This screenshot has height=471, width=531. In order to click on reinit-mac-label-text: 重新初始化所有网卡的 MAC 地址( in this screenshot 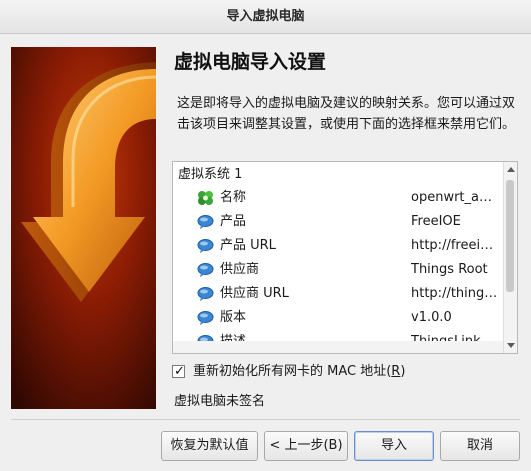, I will do `click(292, 371)`.